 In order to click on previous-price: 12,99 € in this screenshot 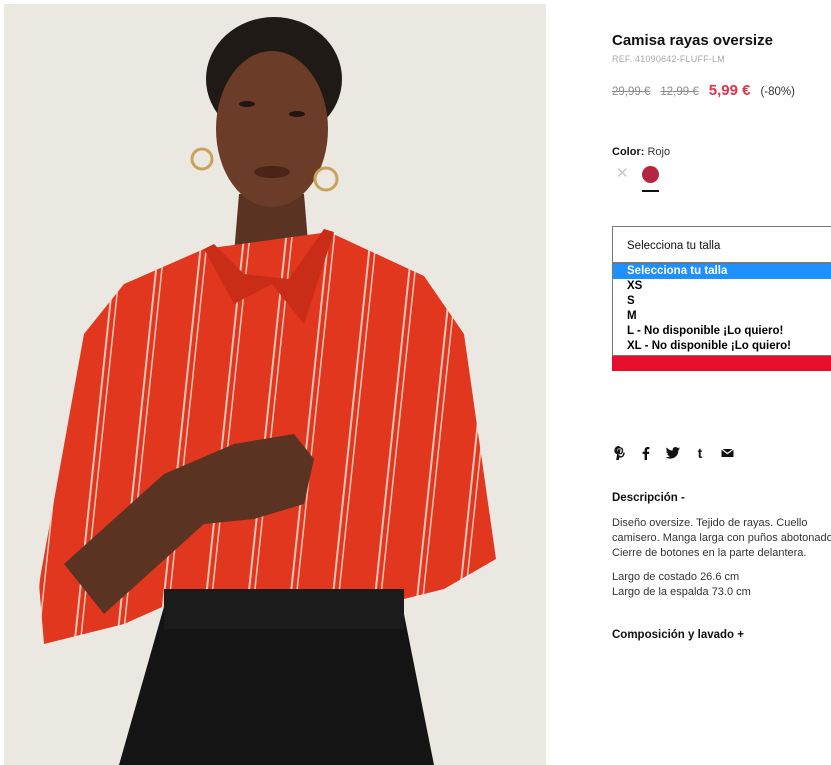, I will do `click(679, 92)`.